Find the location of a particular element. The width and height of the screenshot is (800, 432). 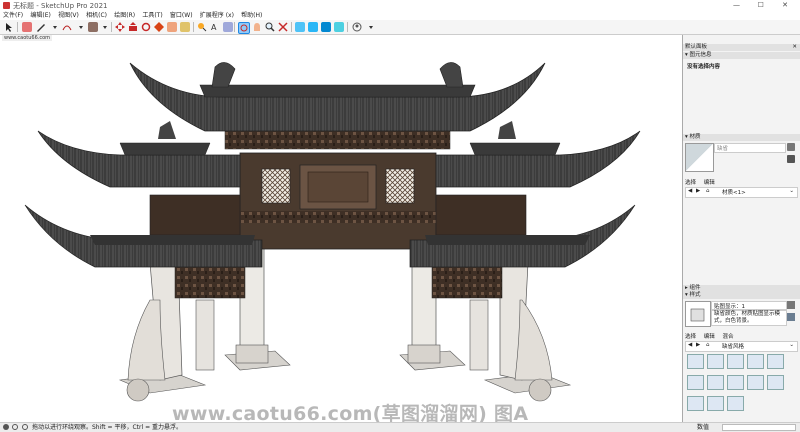

orbit-tool-icon is located at coordinates (244, 28).